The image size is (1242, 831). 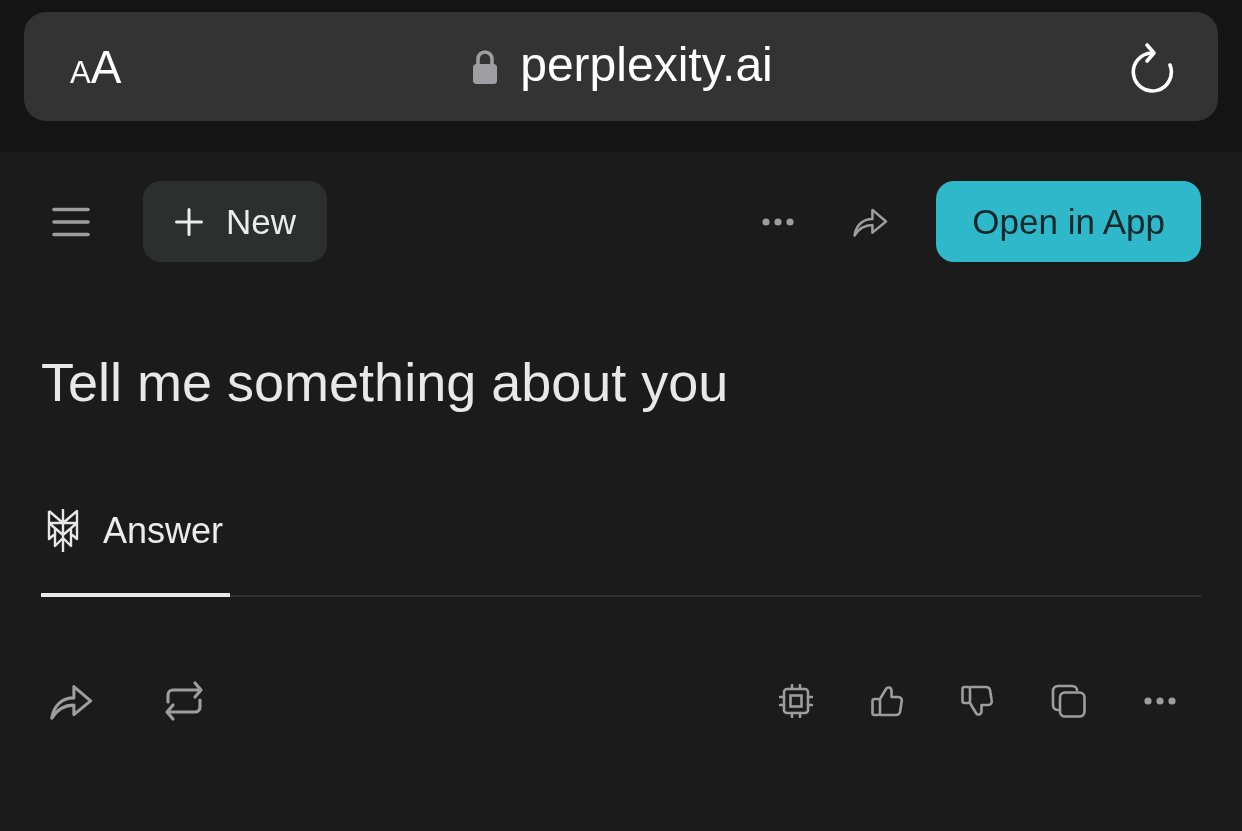 What do you see at coordinates (796, 701) in the screenshot?
I see `chip-icon` at bounding box center [796, 701].